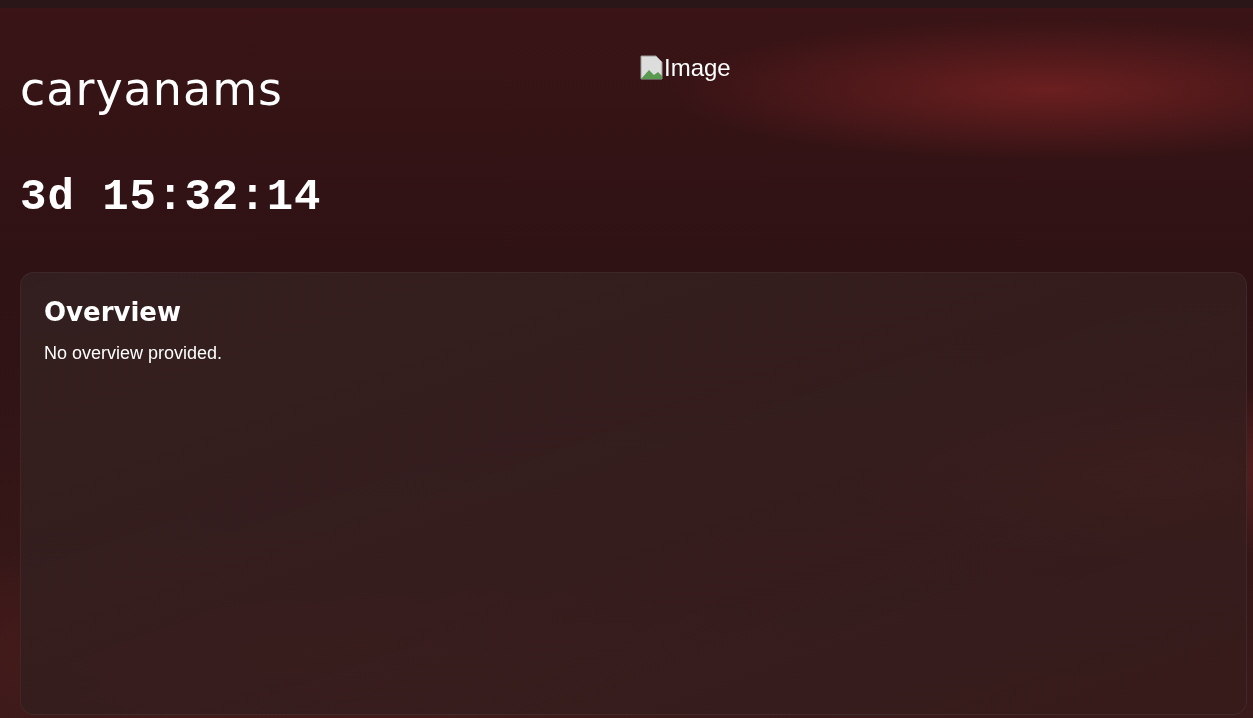 This screenshot has width=1253, height=718. I want to click on countdown-timer: 3d 15:32:14, so click(171, 197).